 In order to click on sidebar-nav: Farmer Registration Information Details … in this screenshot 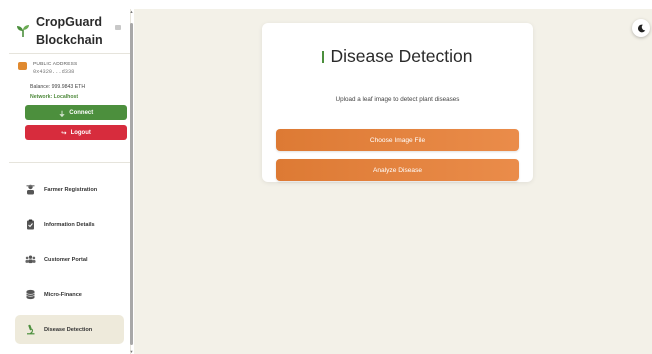, I will do `click(69, 256)`.